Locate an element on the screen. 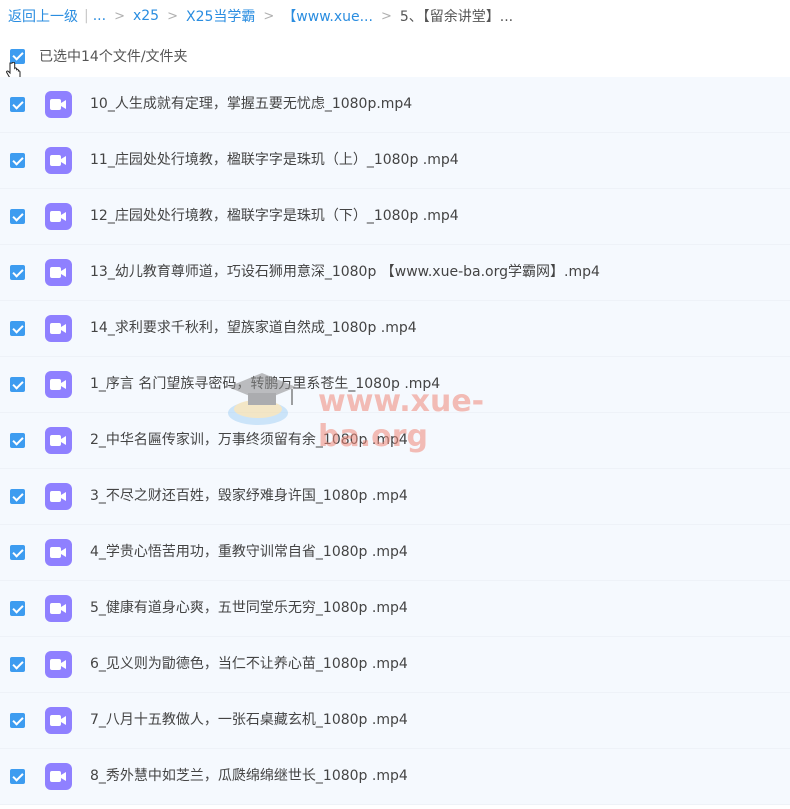 The width and height of the screenshot is (790, 809). file-row: 2_中华名匾传家训，万事终须留有余_1080p .mp4 is located at coordinates (395, 441).